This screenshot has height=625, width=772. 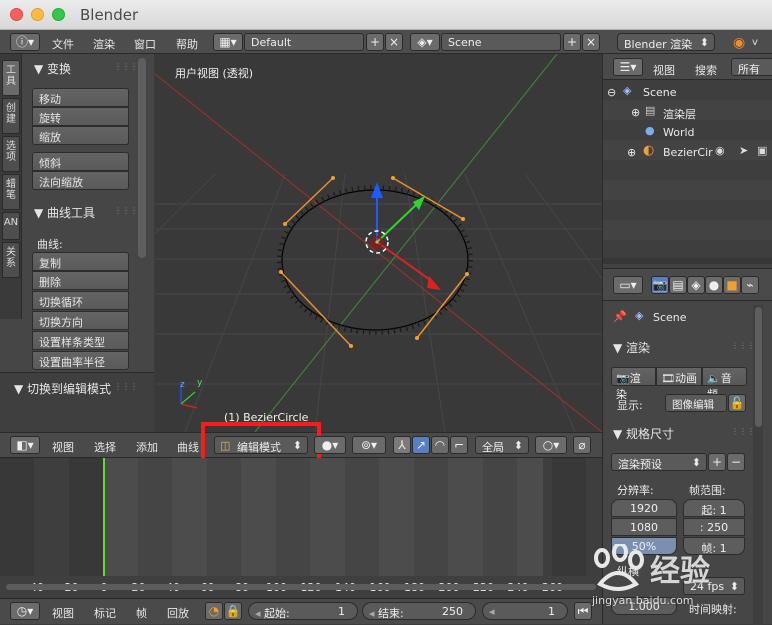 I want to click on display-select: 图像编辑, so click(x=696, y=403).